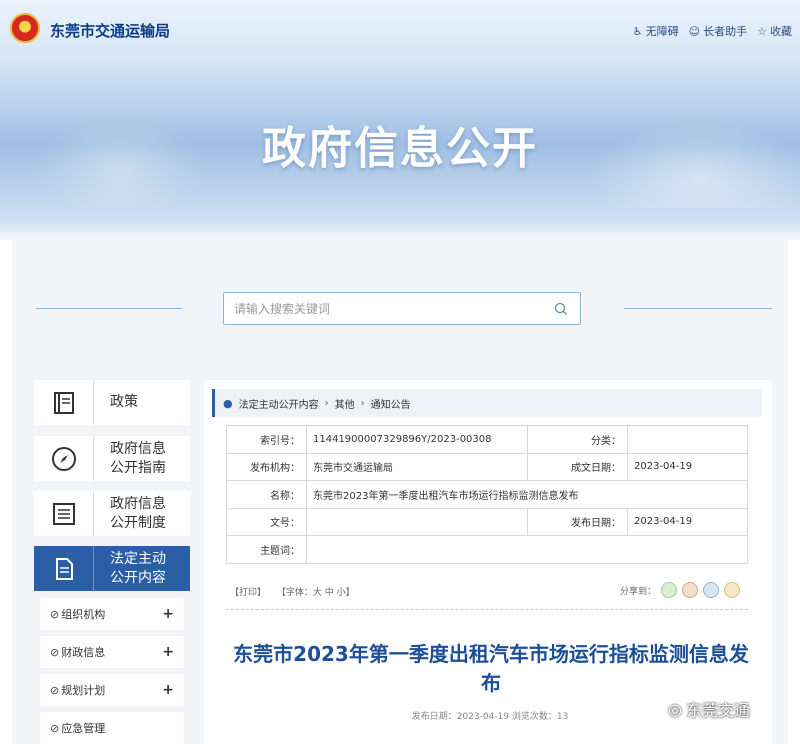  I want to click on publisher-label: 发布机构：, so click(266, 466).